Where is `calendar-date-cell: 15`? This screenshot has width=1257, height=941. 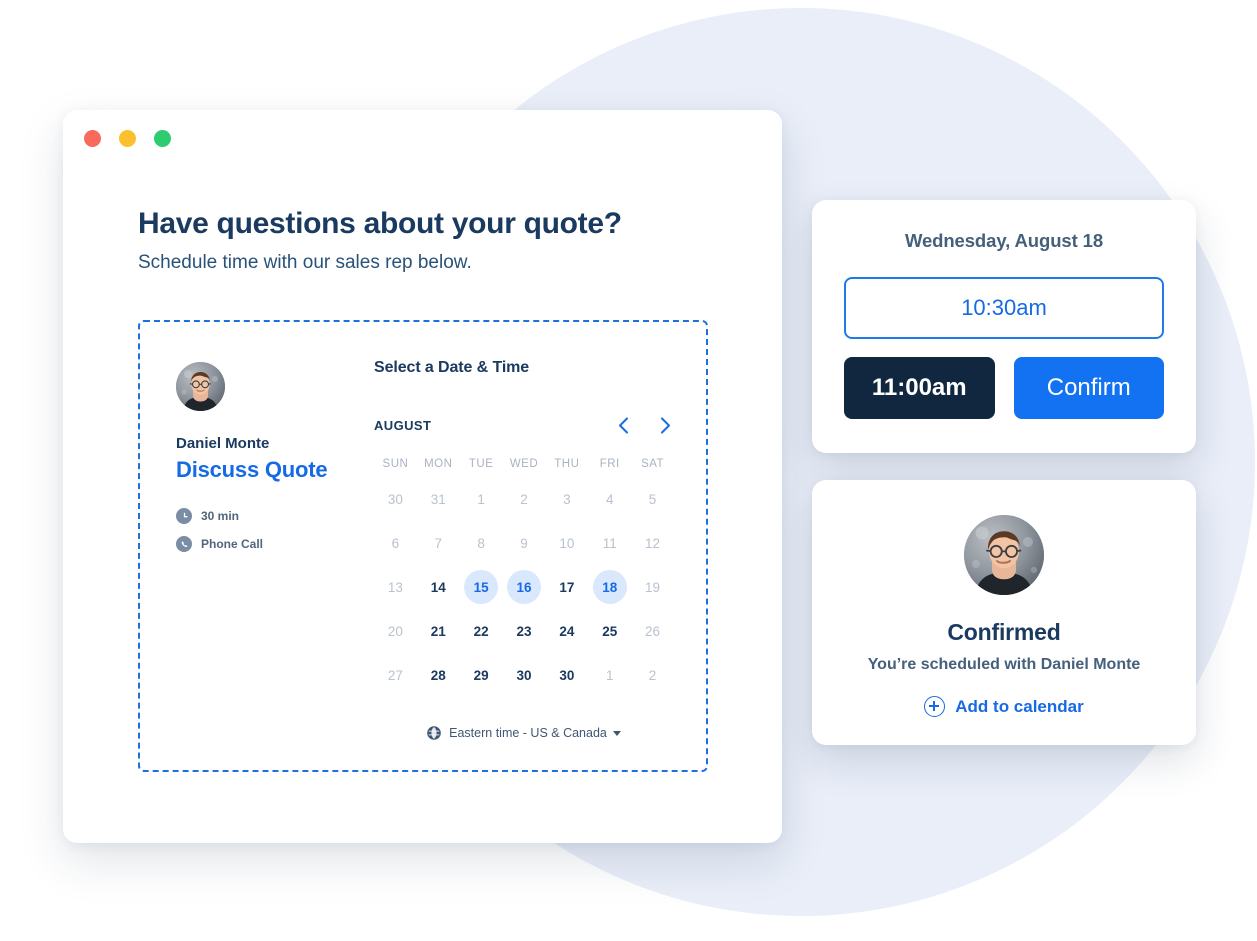
calendar-date-cell: 15 is located at coordinates (481, 587).